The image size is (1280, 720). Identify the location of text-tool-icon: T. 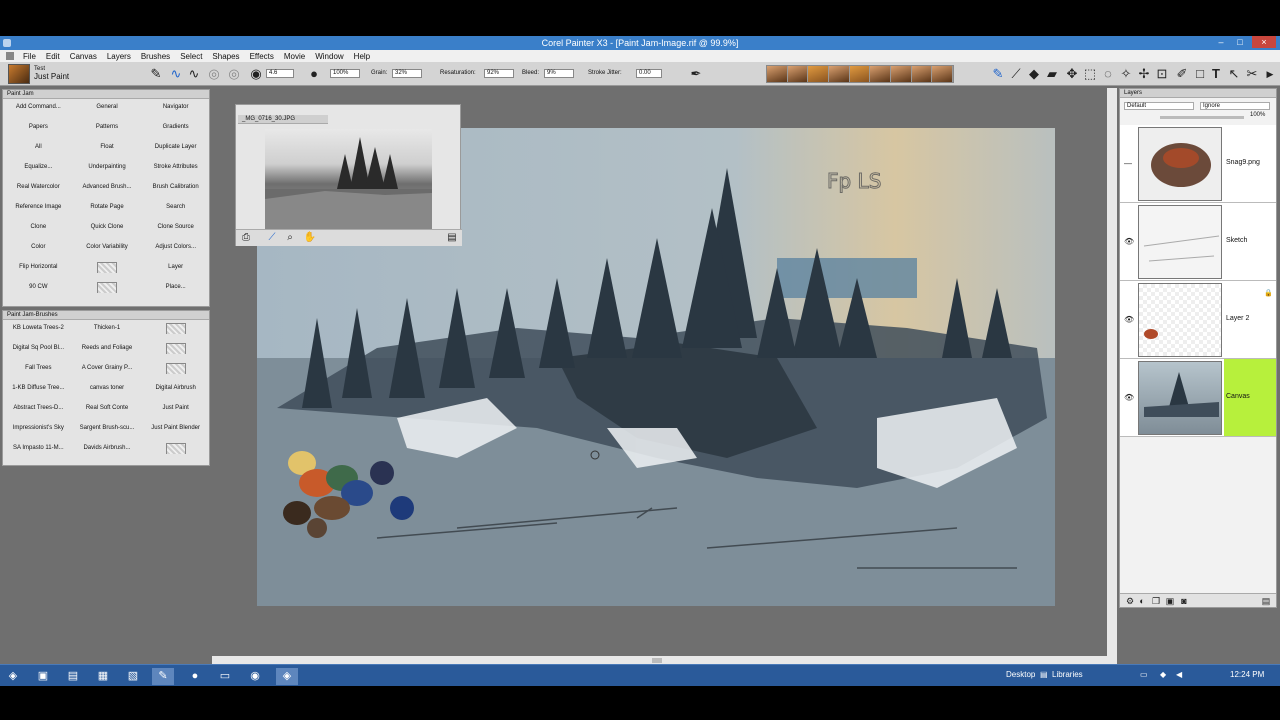
(1216, 74).